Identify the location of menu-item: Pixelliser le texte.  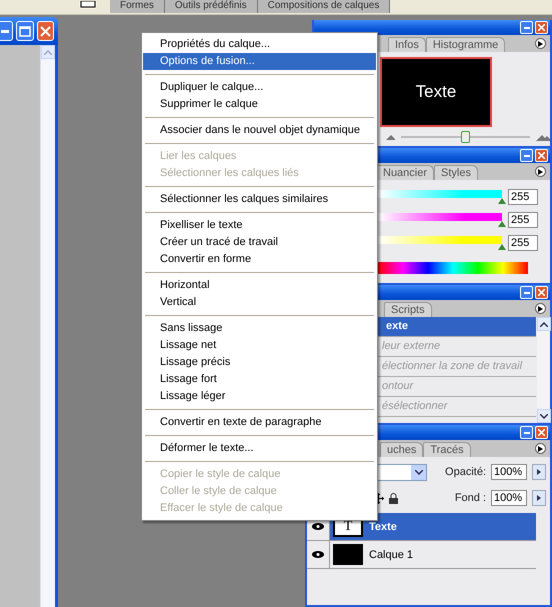
(259, 225).